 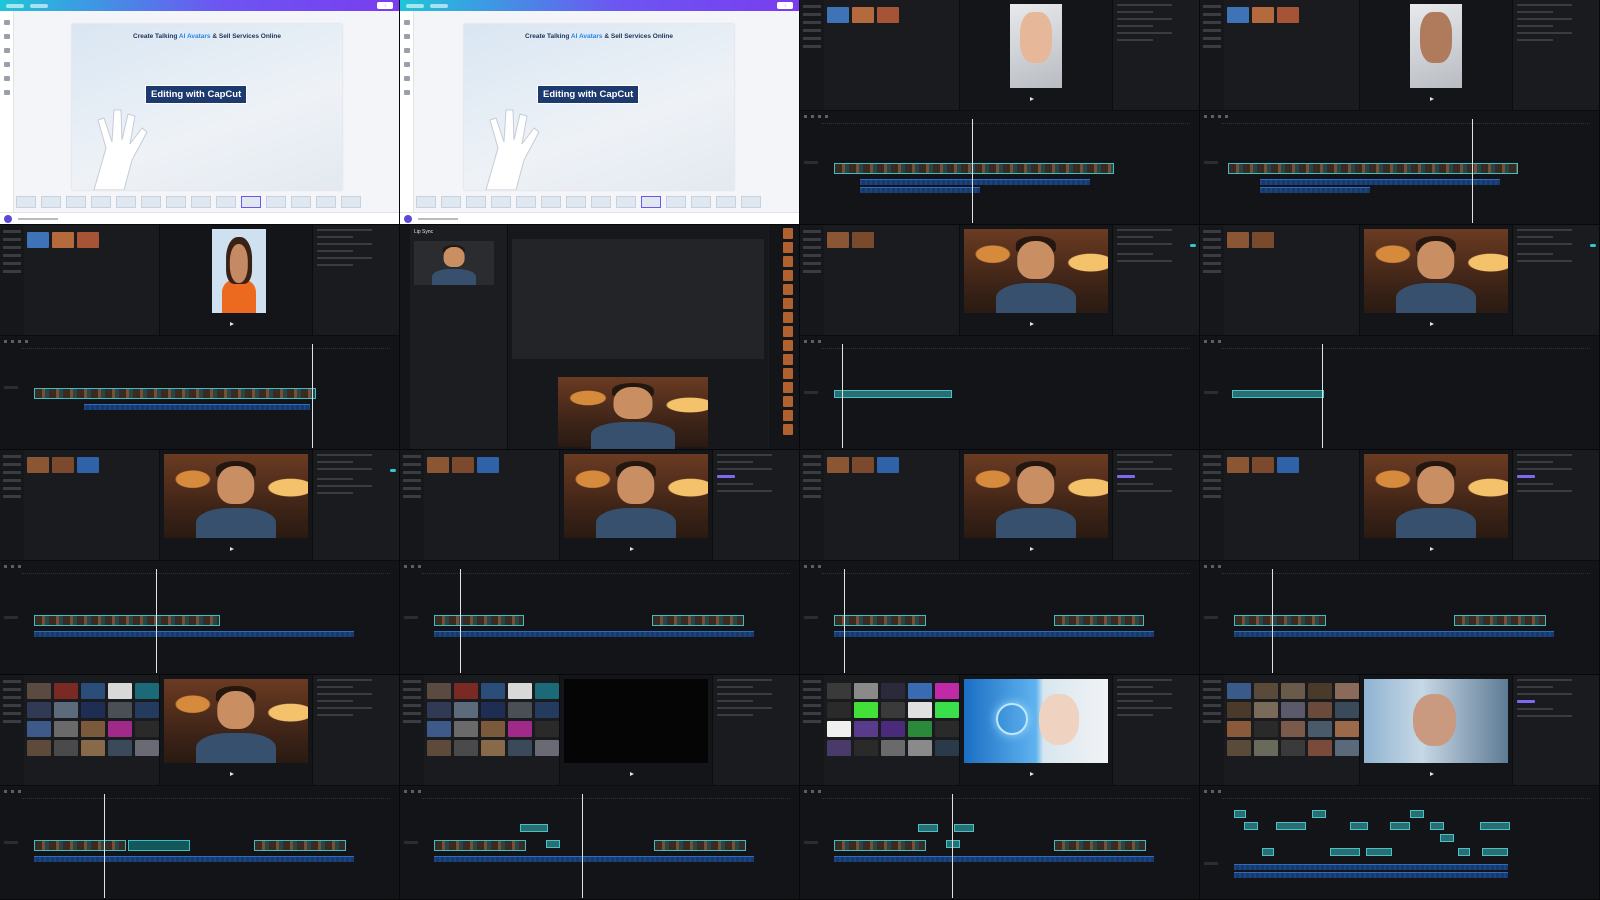 I want to click on apps-icon, so click(x=406, y=92).